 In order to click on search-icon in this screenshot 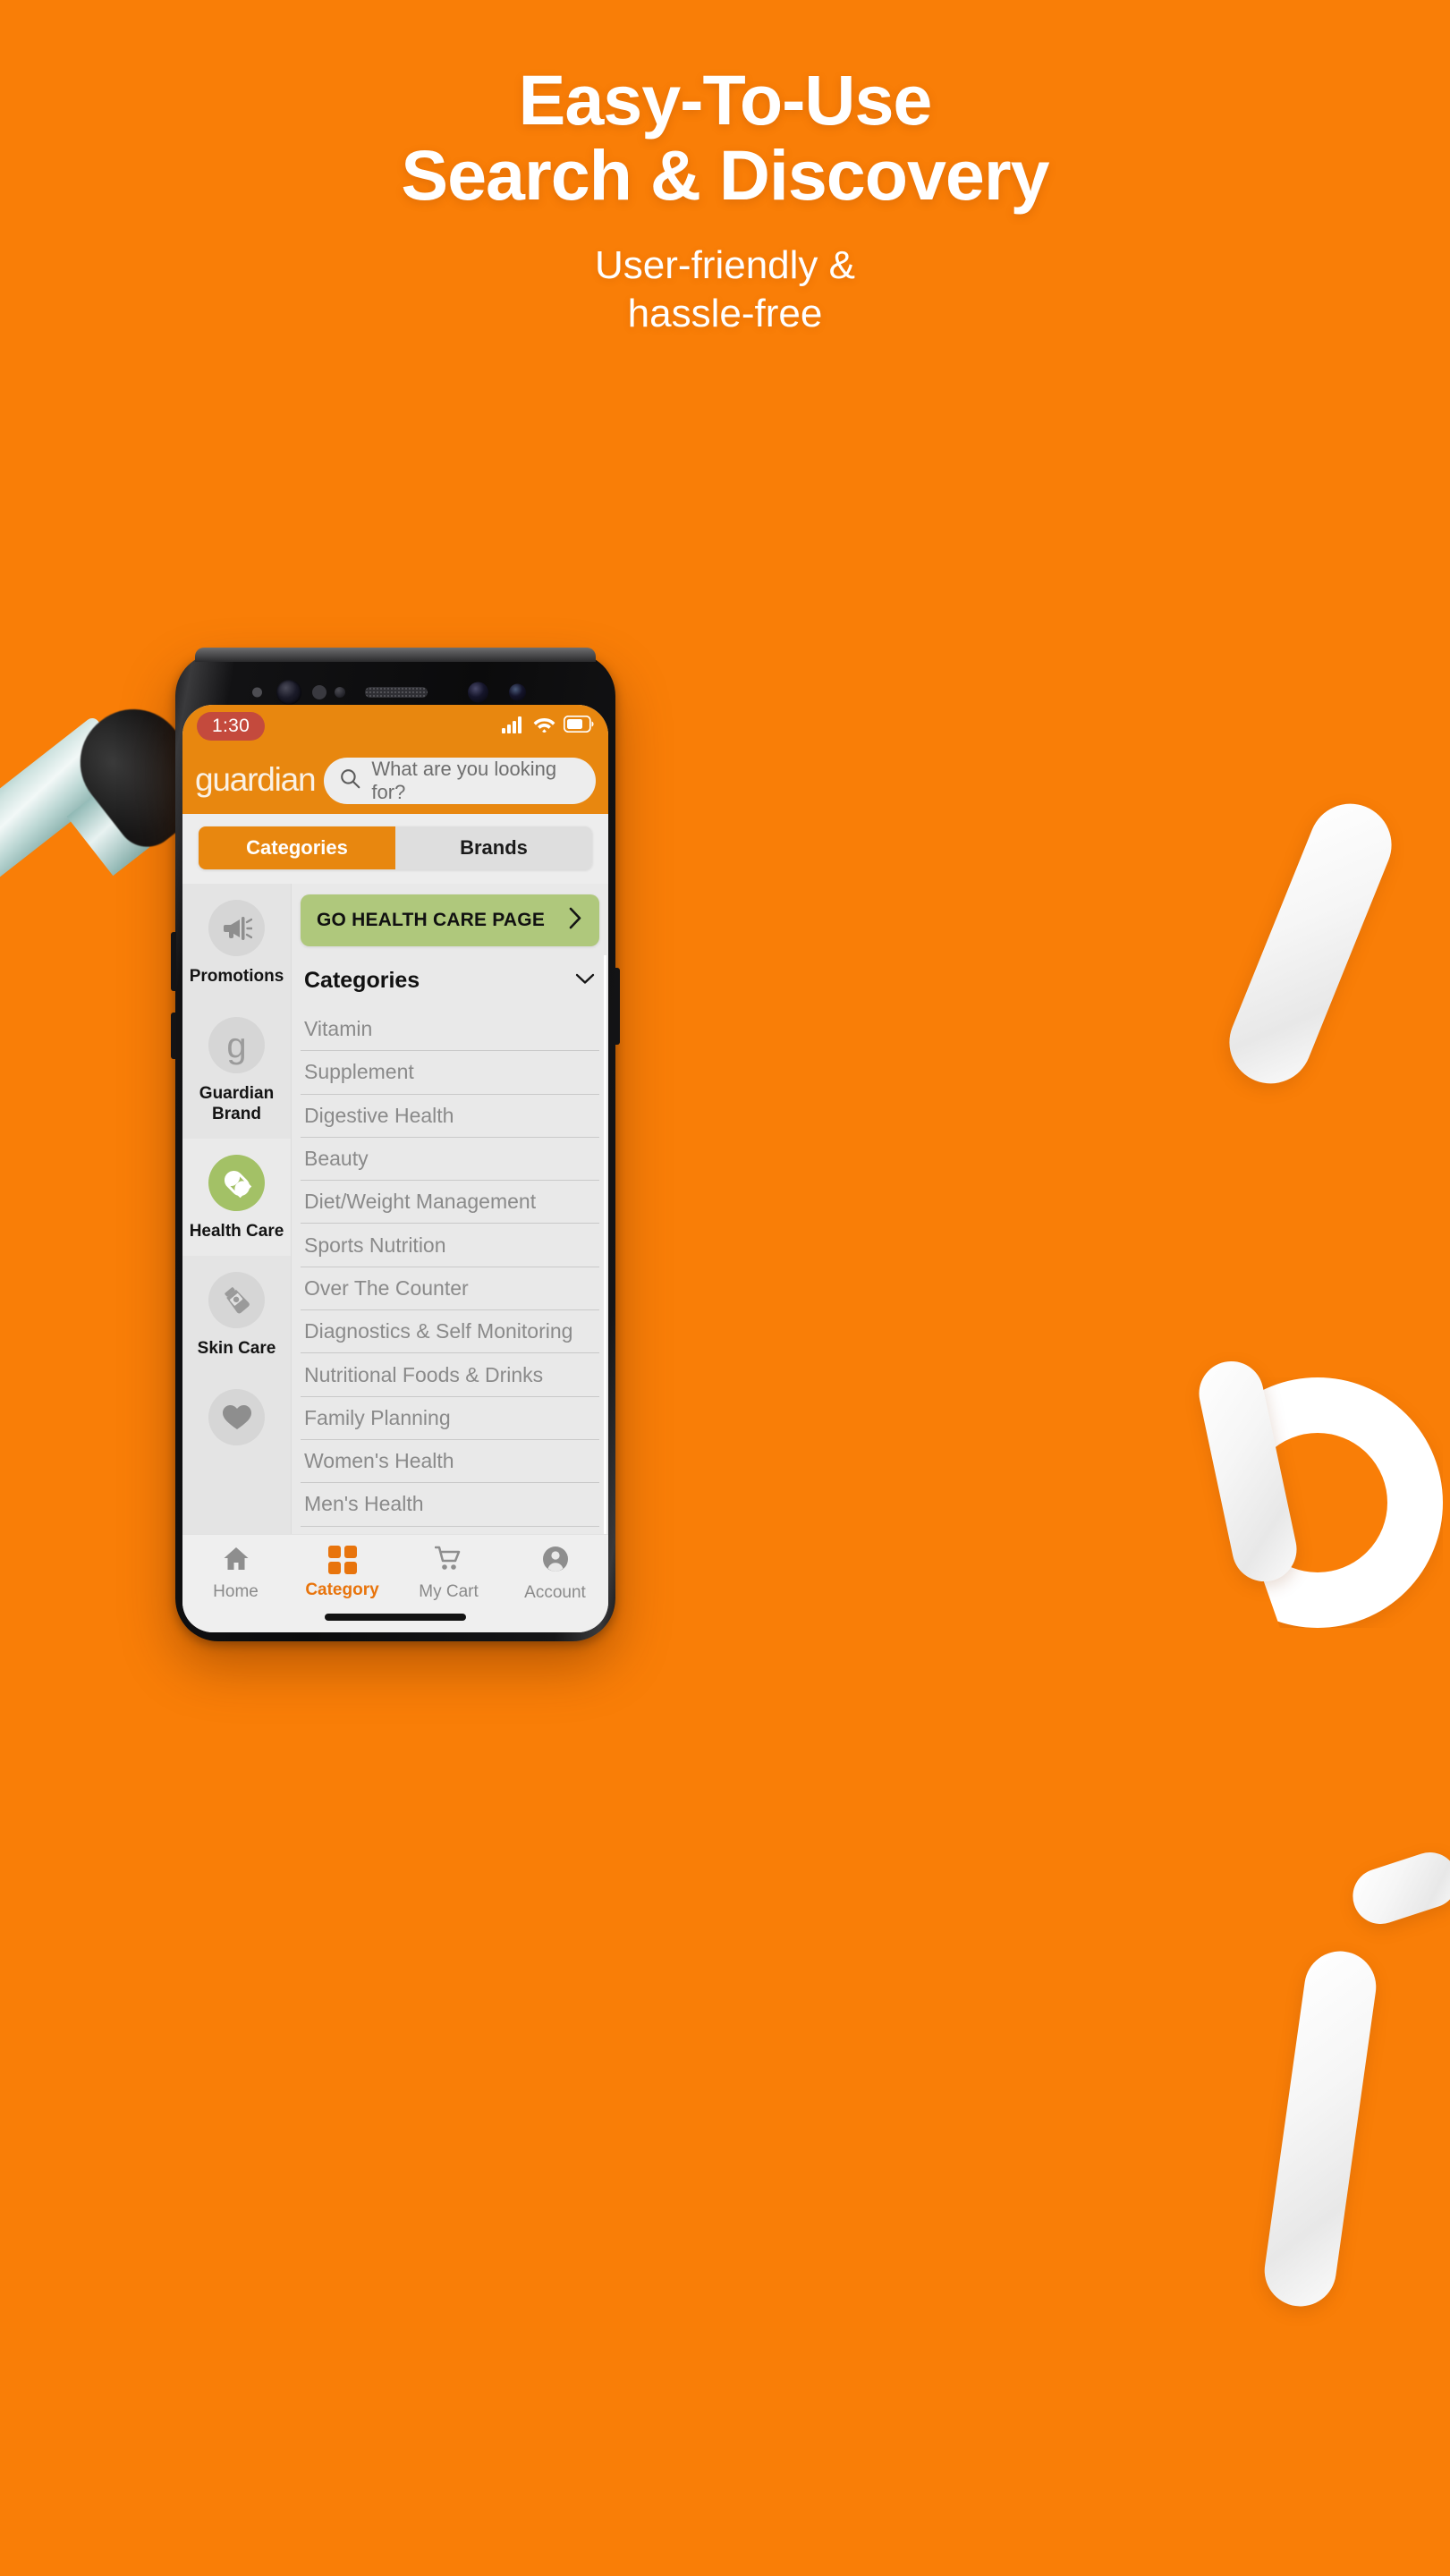, I will do `click(350, 780)`.